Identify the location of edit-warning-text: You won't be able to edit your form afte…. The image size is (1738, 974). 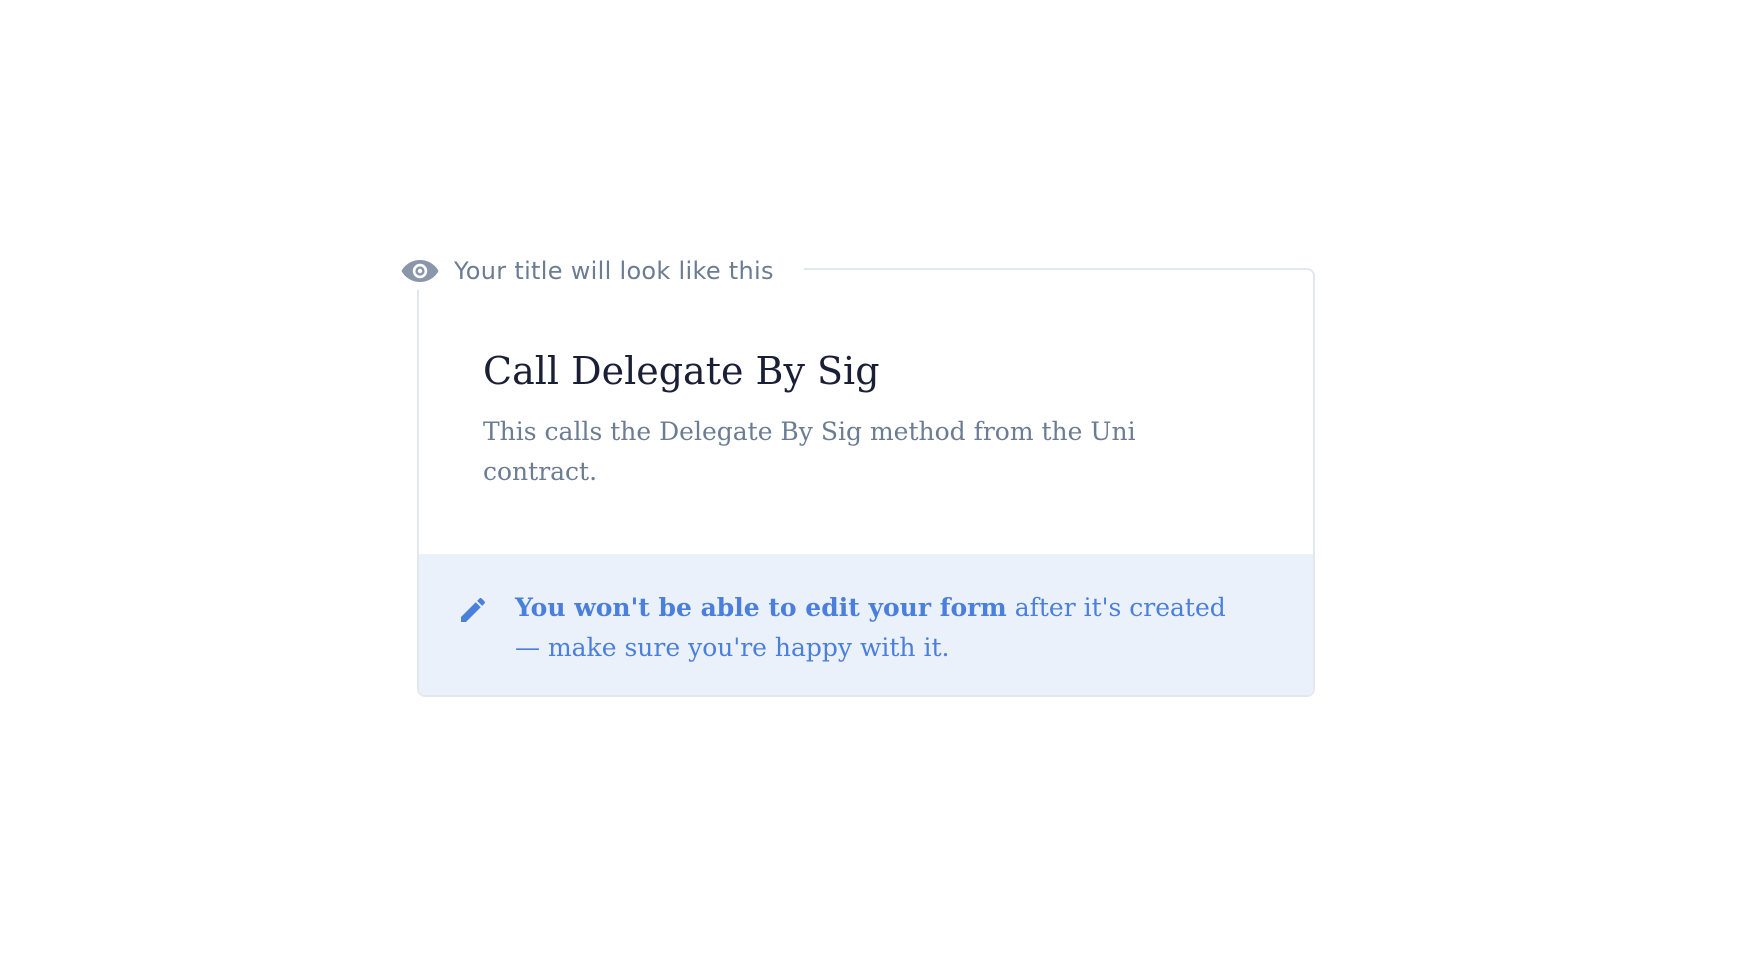
(885, 628).